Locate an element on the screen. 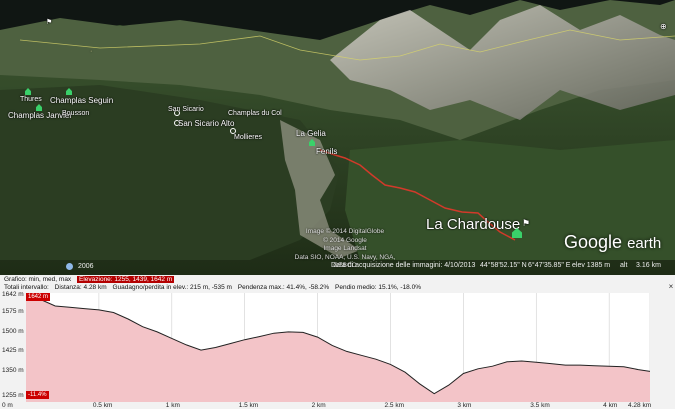 The height and width of the screenshot is (409, 675). place-label-san-sicario-alto: San Sicario Alto is located at coordinates (206, 123).